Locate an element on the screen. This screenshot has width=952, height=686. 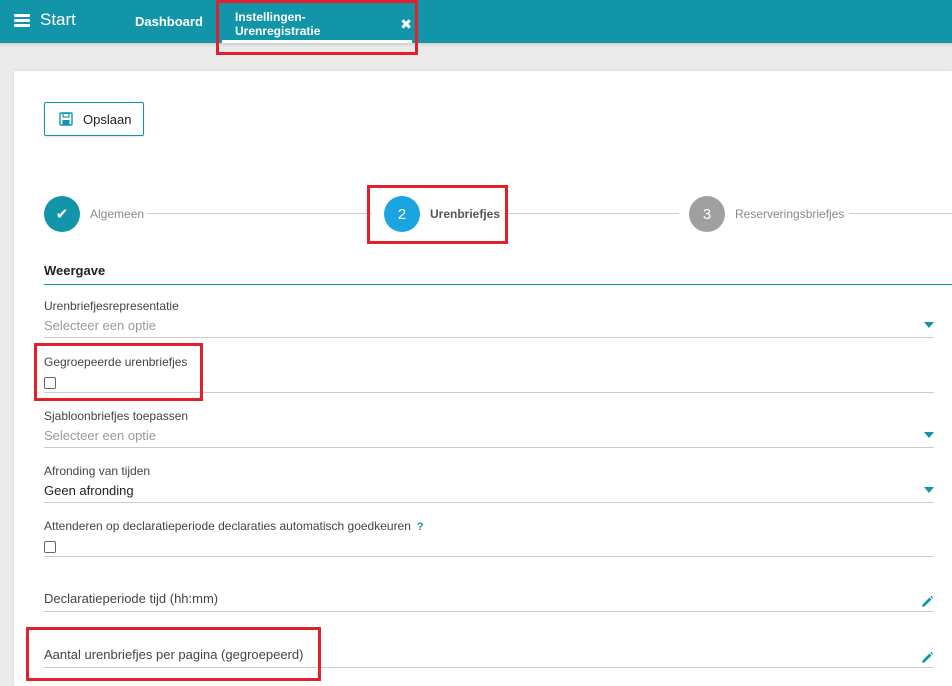
start-label: Start is located at coordinates (58, 19).